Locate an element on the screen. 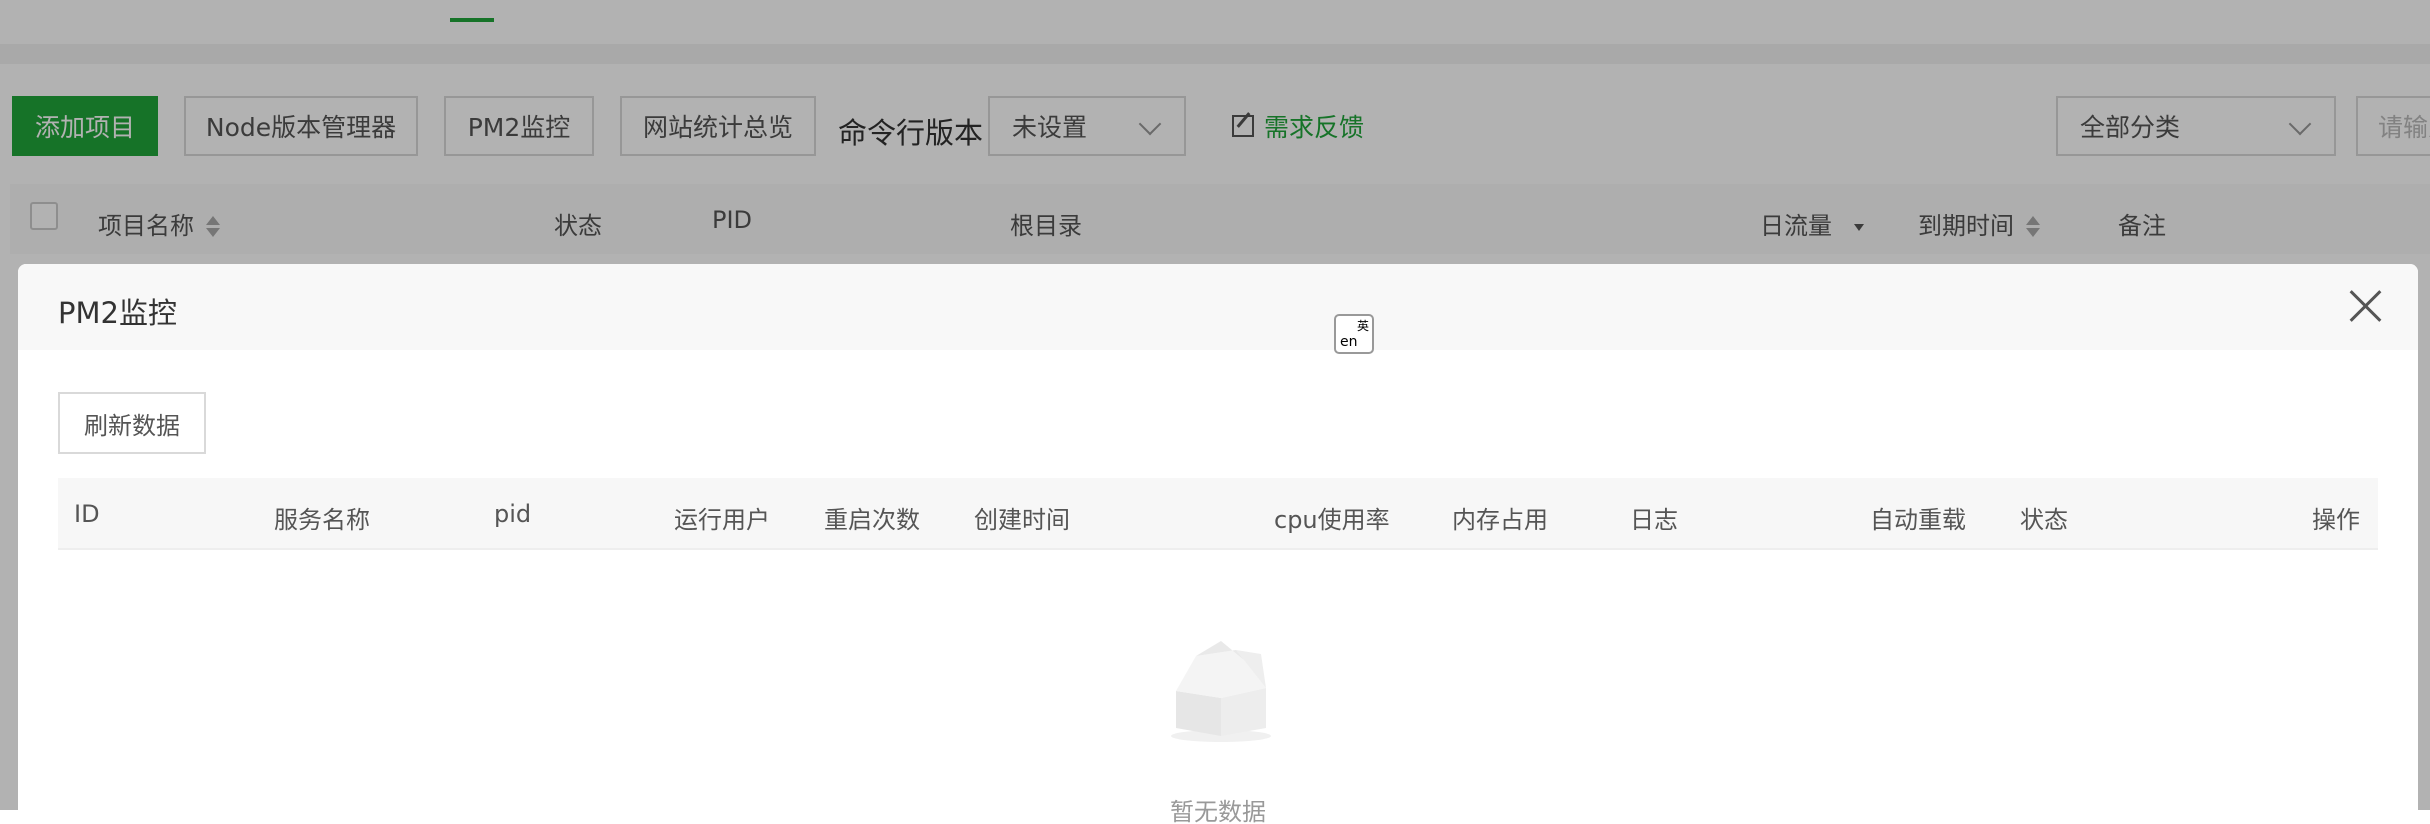 Image resolution: width=2430 pixels, height=824 pixels. modal-title: PM2监控 is located at coordinates (117, 313).